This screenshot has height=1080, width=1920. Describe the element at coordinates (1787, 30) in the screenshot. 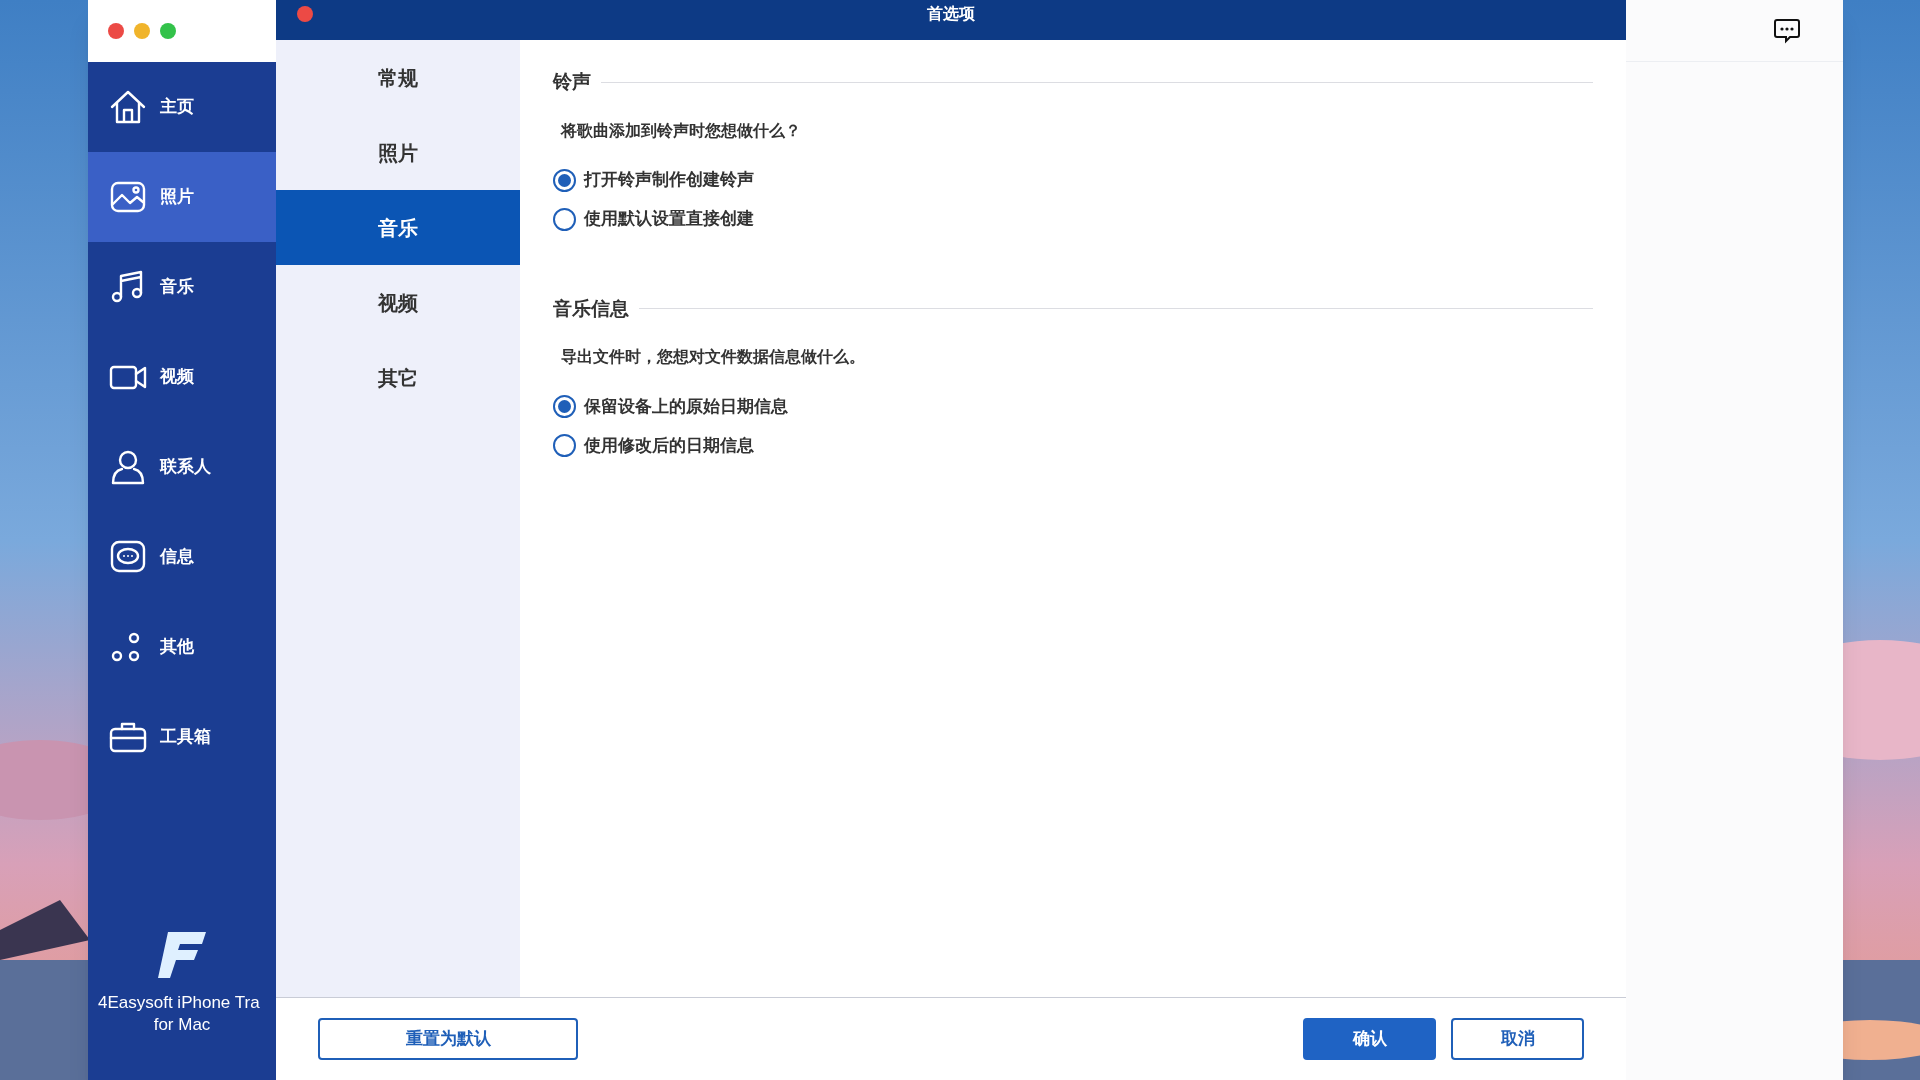

I see `chat-icon` at that location.